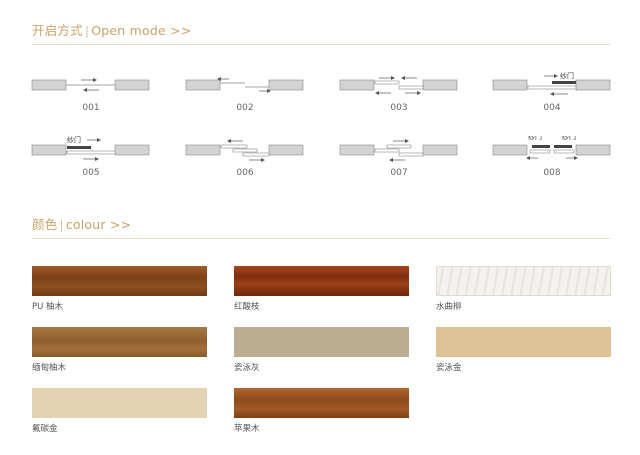 This screenshot has width=640, height=455. What do you see at coordinates (45, 429) in the screenshot?
I see `swatch-label: 氟碳金` at bounding box center [45, 429].